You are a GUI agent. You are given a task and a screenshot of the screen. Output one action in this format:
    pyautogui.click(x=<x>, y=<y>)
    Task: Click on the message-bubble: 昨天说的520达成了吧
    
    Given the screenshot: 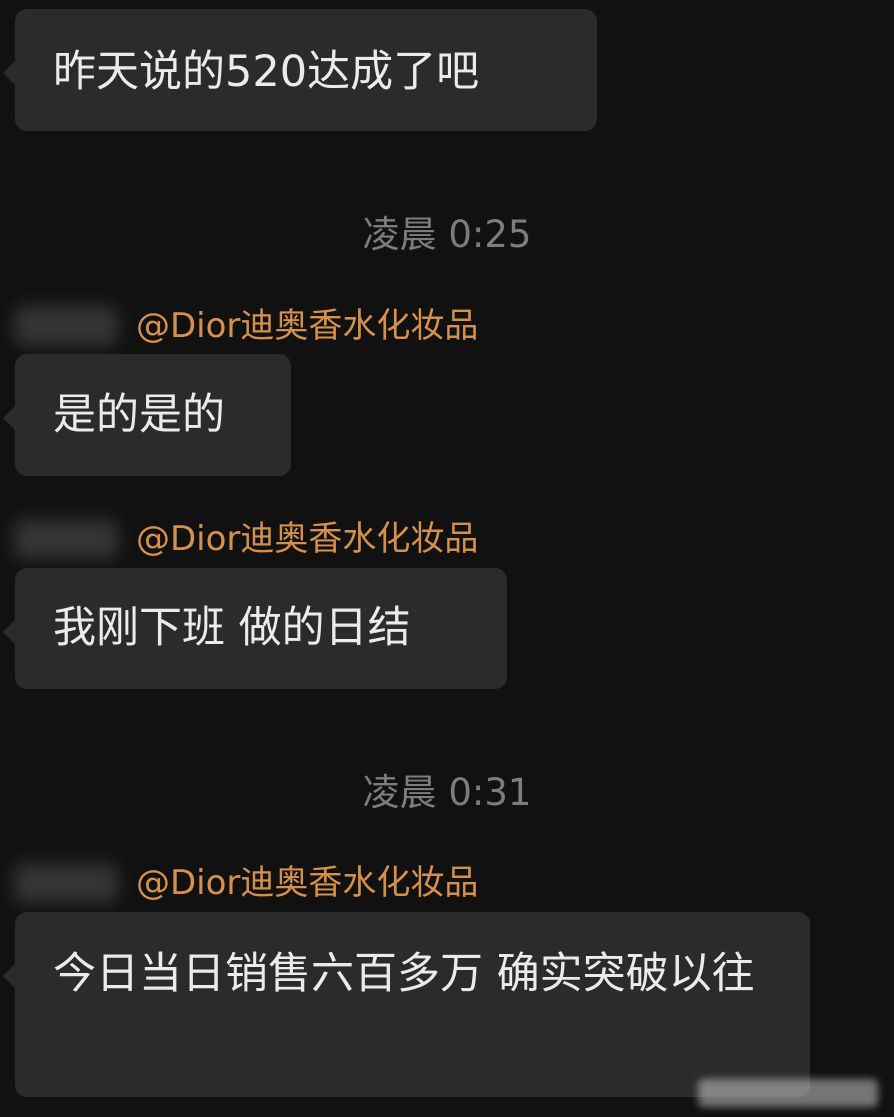 What is the action you would take?
    pyautogui.click(x=300, y=70)
    